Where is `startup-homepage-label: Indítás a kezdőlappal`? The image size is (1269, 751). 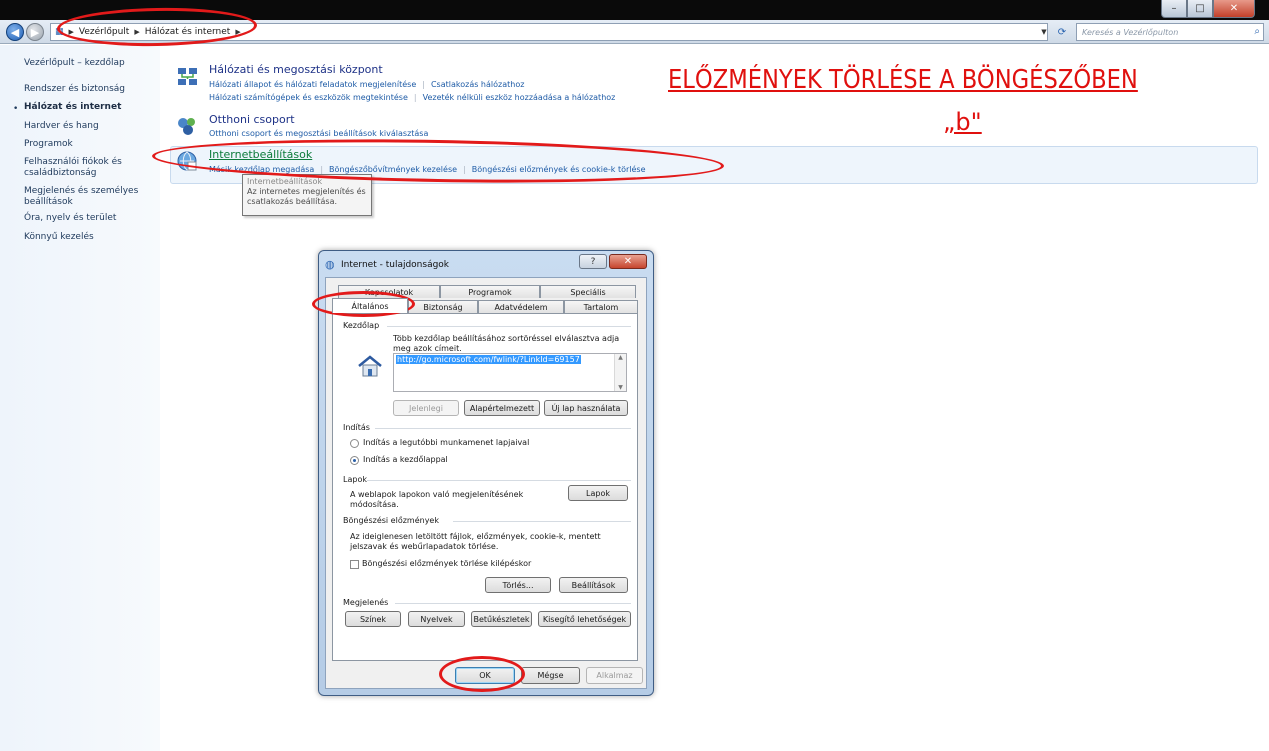
startup-homepage-label: Indítás a kezdőlappal is located at coordinates (405, 460).